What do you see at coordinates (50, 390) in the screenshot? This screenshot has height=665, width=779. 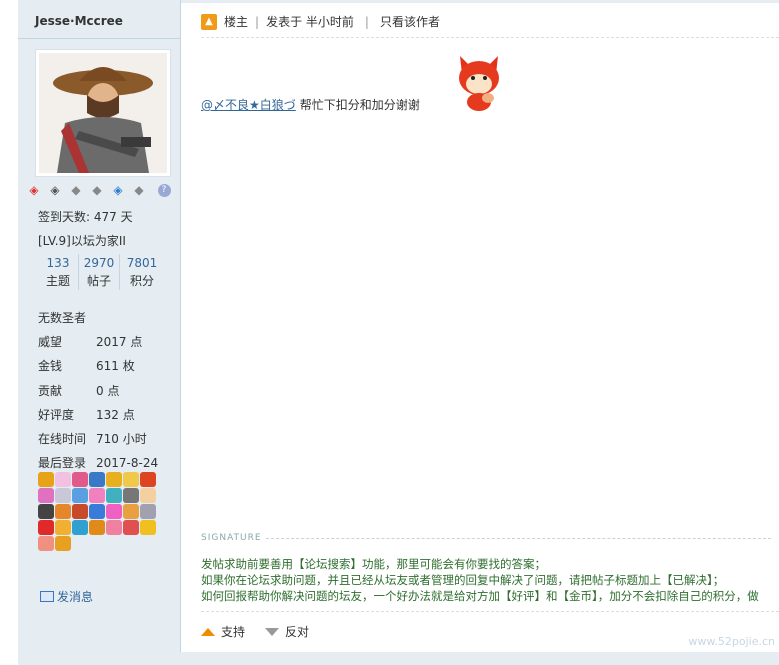 I see `profile-key: 贡献` at bounding box center [50, 390].